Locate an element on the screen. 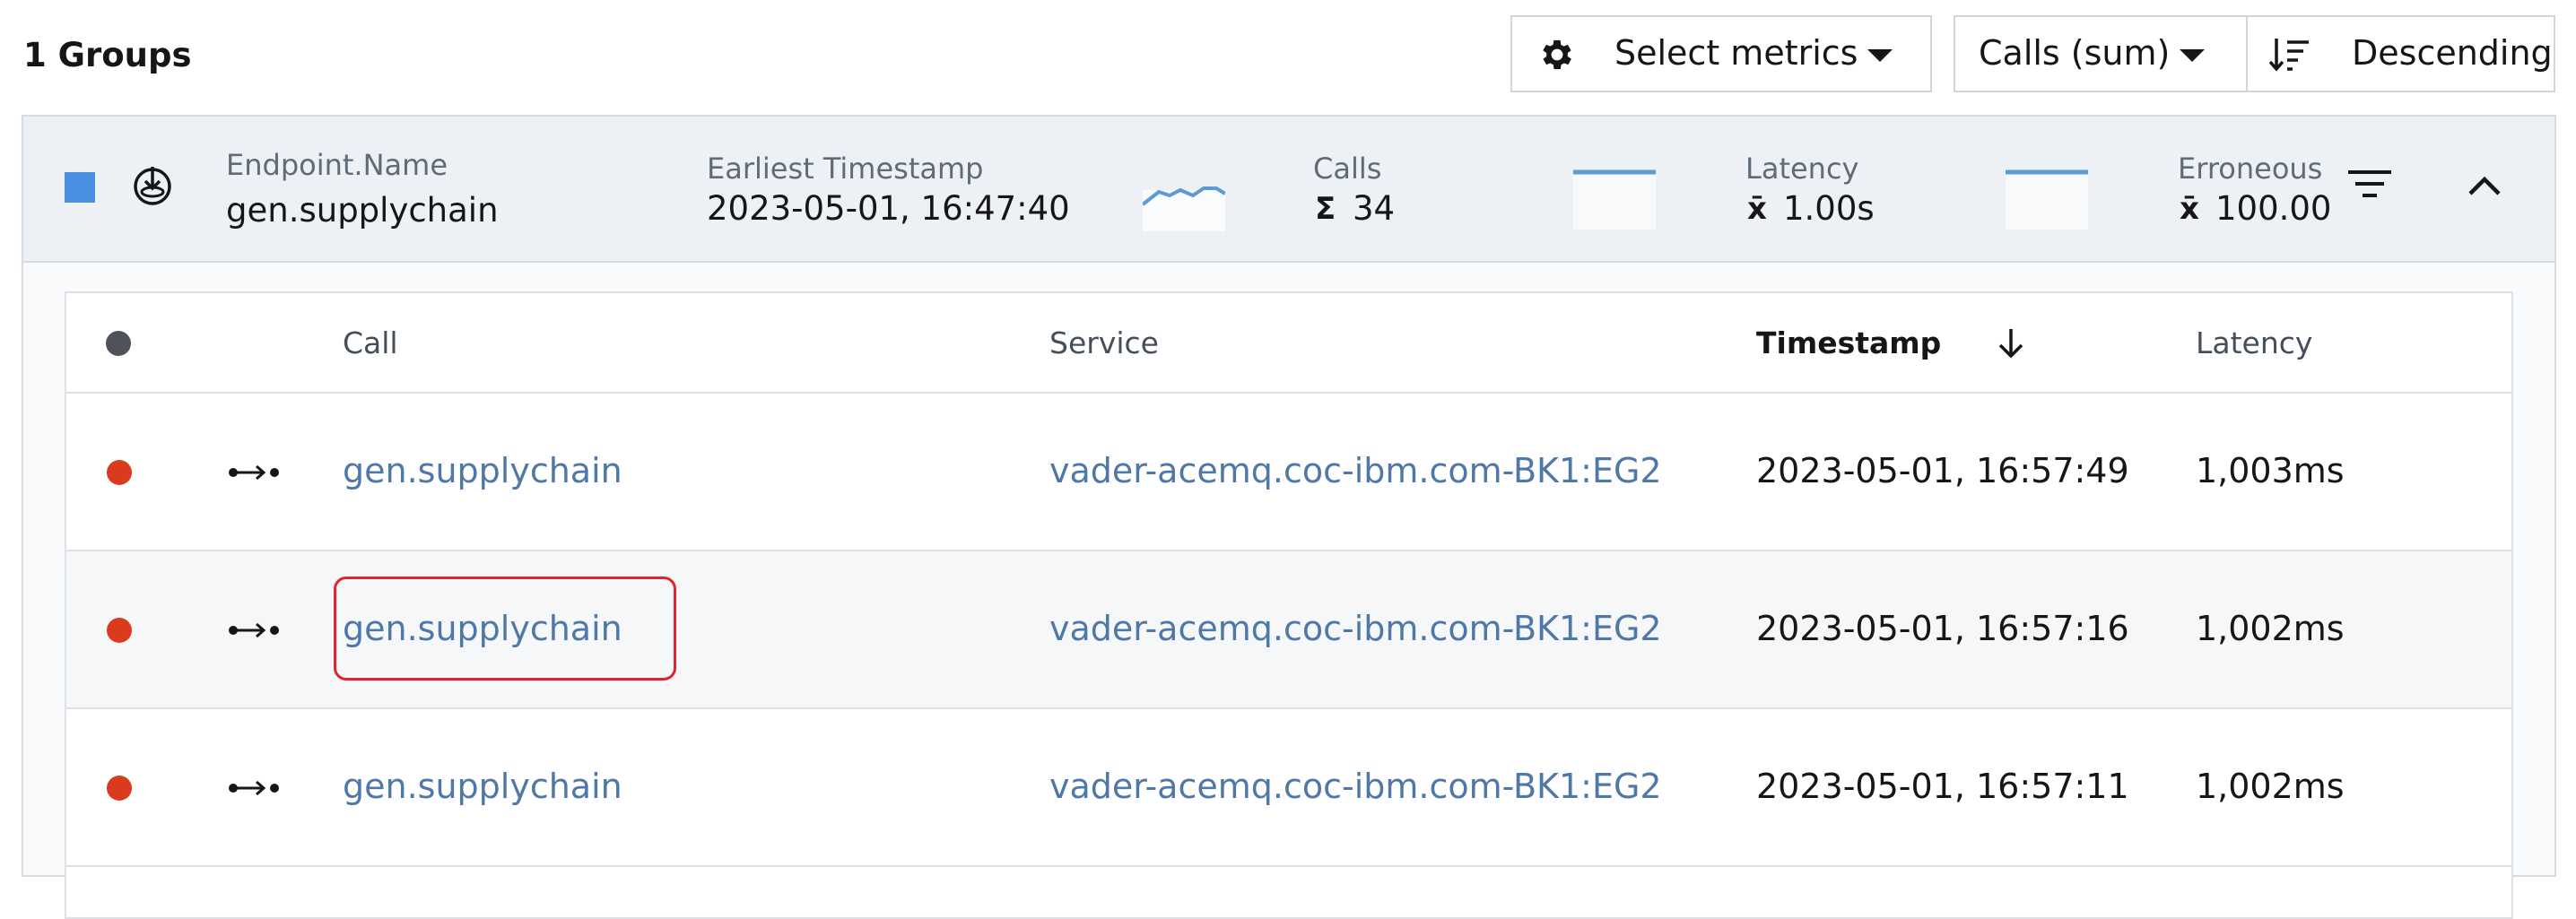 The width and height of the screenshot is (2576, 919). sort-metric-dropdown: Calls (sum) is located at coordinates (2101, 53).